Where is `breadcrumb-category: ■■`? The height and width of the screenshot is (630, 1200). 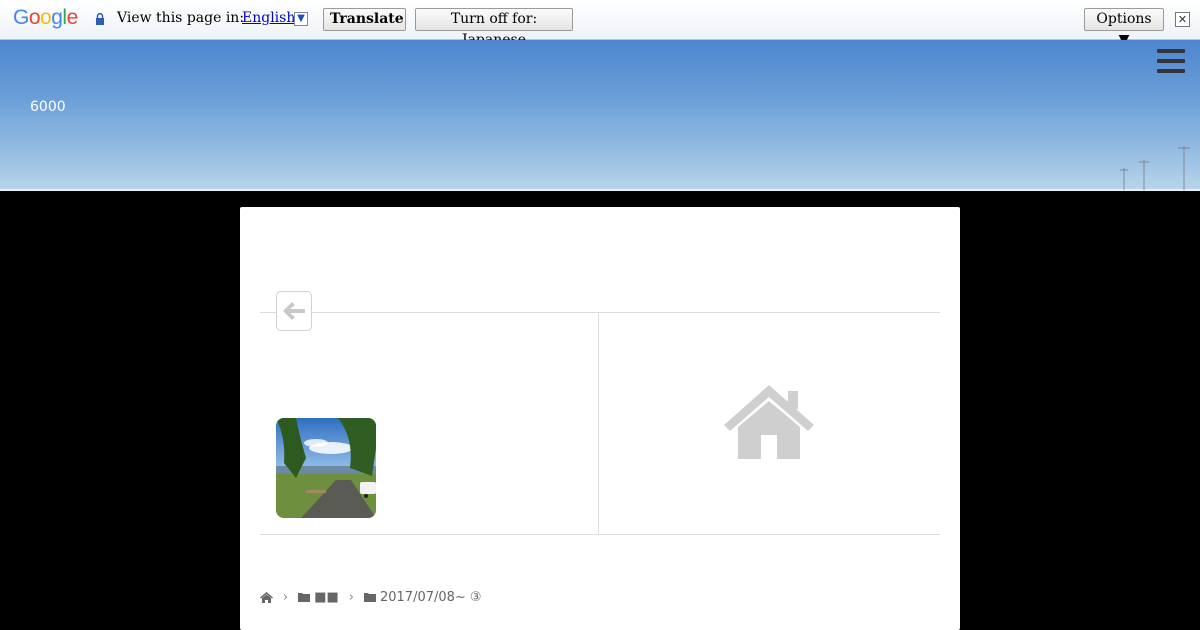
breadcrumb-category: ■■ is located at coordinates (326, 597).